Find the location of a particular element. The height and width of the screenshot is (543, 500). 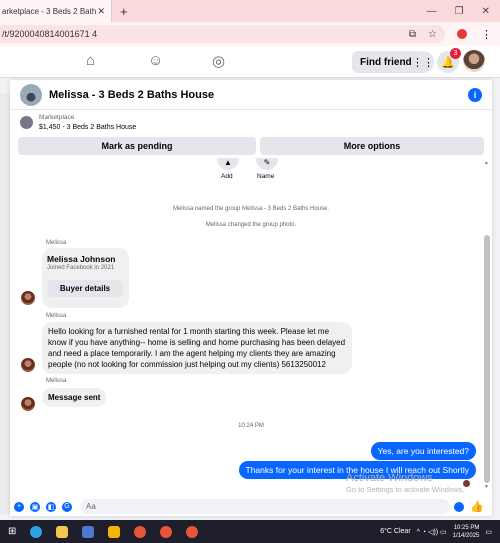

sticker-icon: ◧ is located at coordinates (51, 506).